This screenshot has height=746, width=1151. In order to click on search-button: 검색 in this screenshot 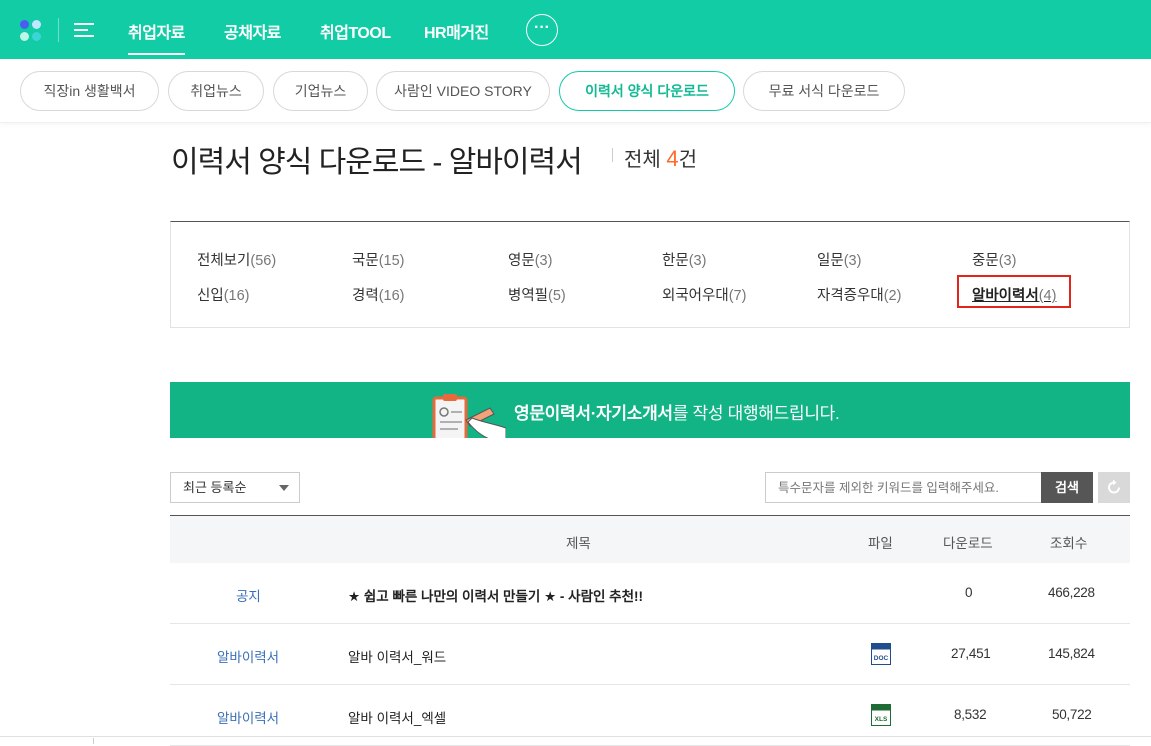, I will do `click(1067, 487)`.